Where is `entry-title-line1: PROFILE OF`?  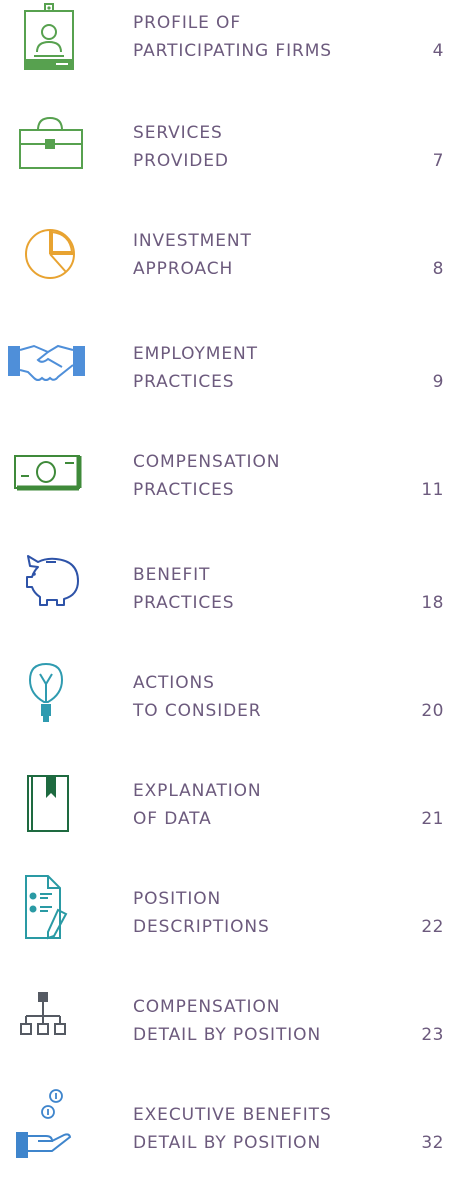 entry-title-line1: PROFILE OF is located at coordinates (187, 23).